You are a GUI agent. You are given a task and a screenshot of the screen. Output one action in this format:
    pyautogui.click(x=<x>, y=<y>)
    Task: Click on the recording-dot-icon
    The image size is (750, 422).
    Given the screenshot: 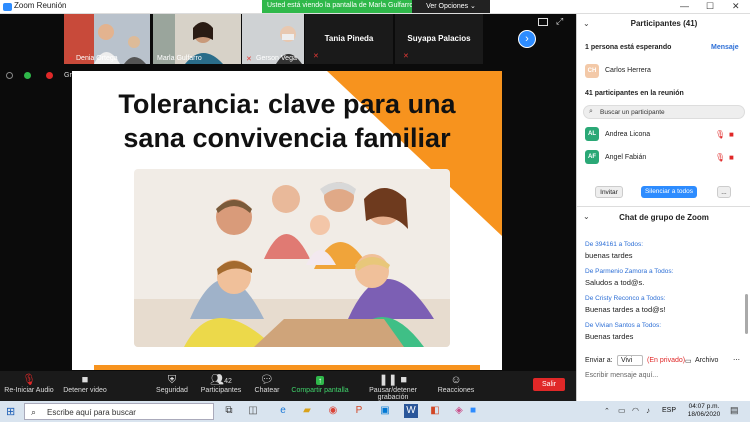 What is the action you would take?
    pyautogui.click(x=49, y=75)
    